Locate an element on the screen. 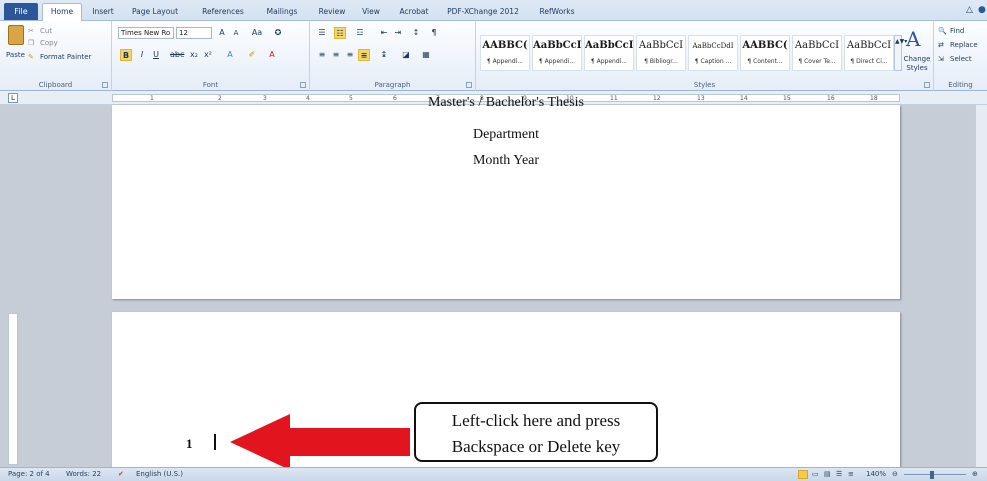 The height and width of the screenshot is (481, 987). zoom-slider-thumb is located at coordinates (932, 475).